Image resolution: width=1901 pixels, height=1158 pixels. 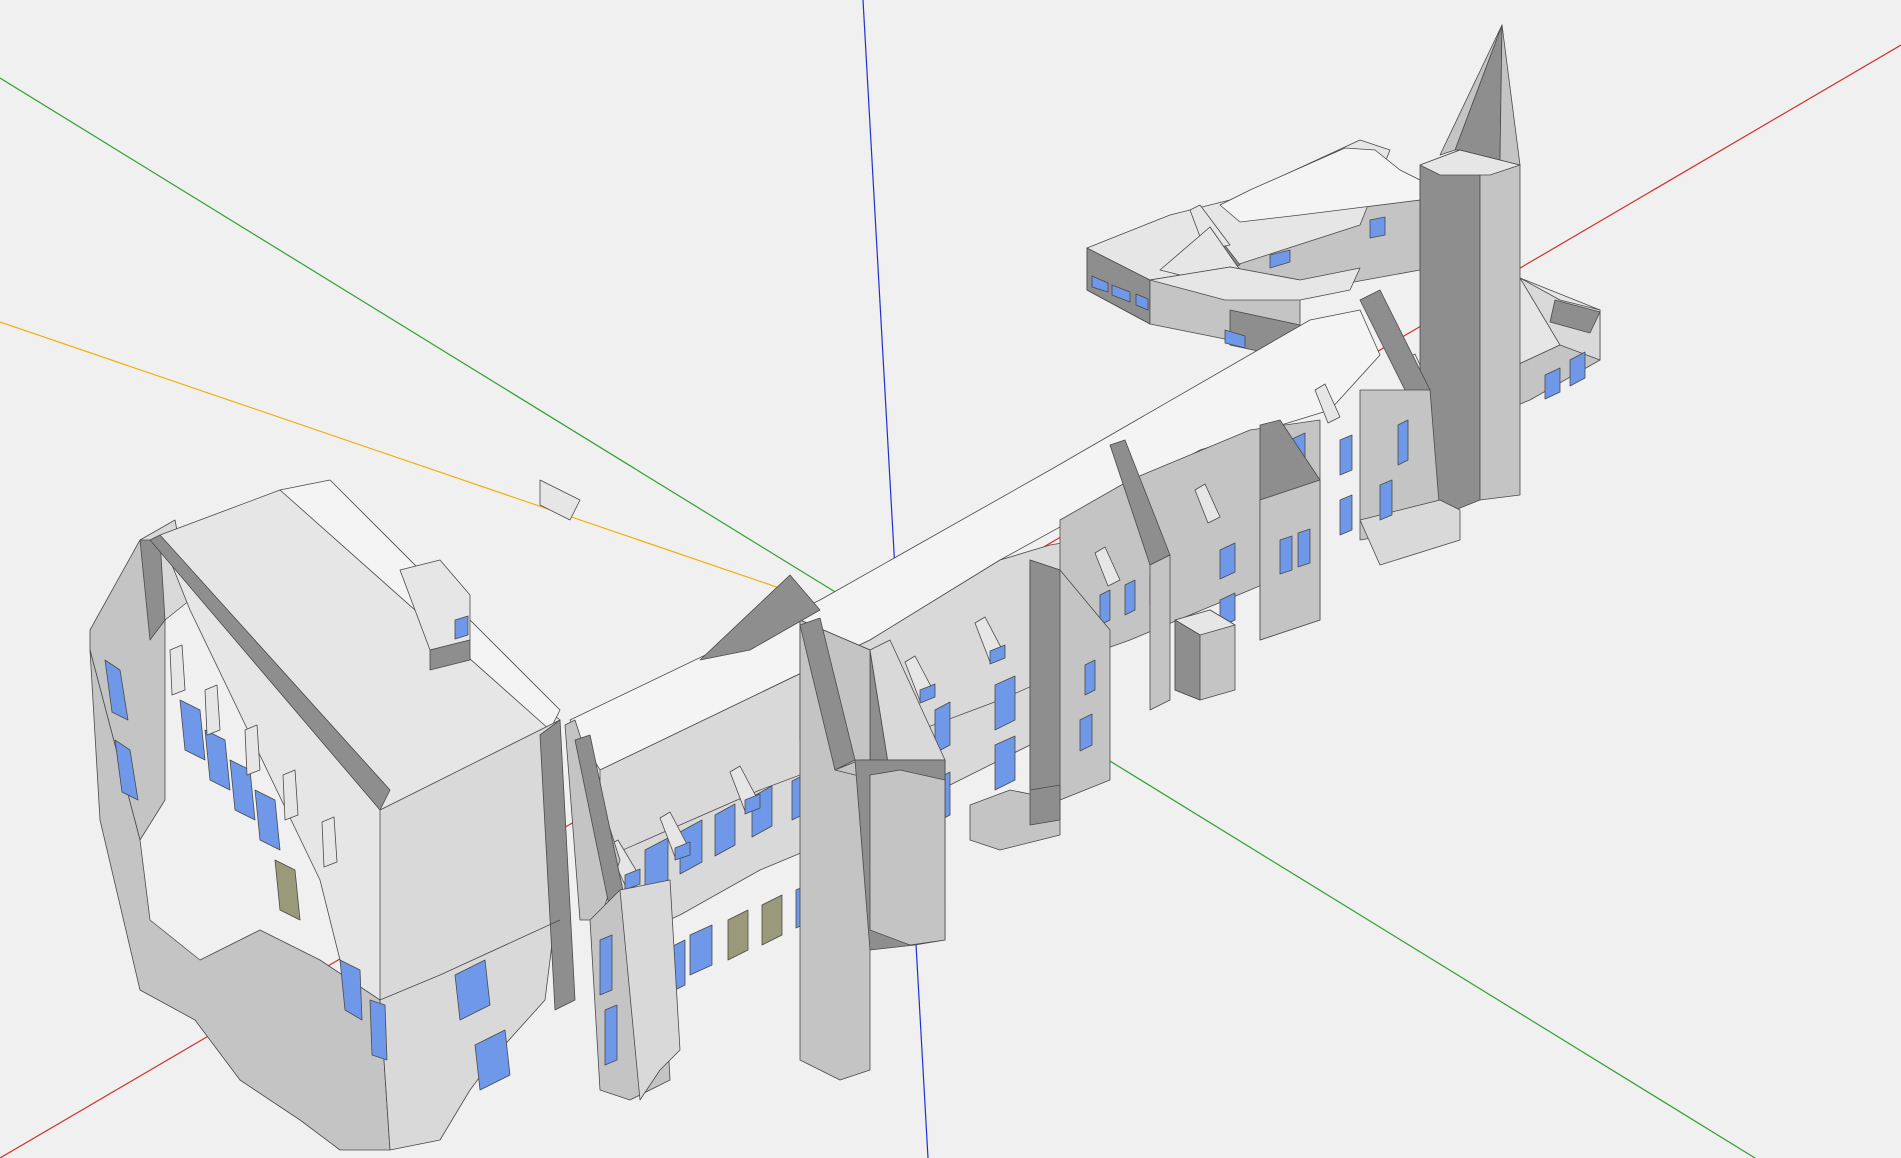 I want to click on north-wing-window, so click(x=1377, y=227).